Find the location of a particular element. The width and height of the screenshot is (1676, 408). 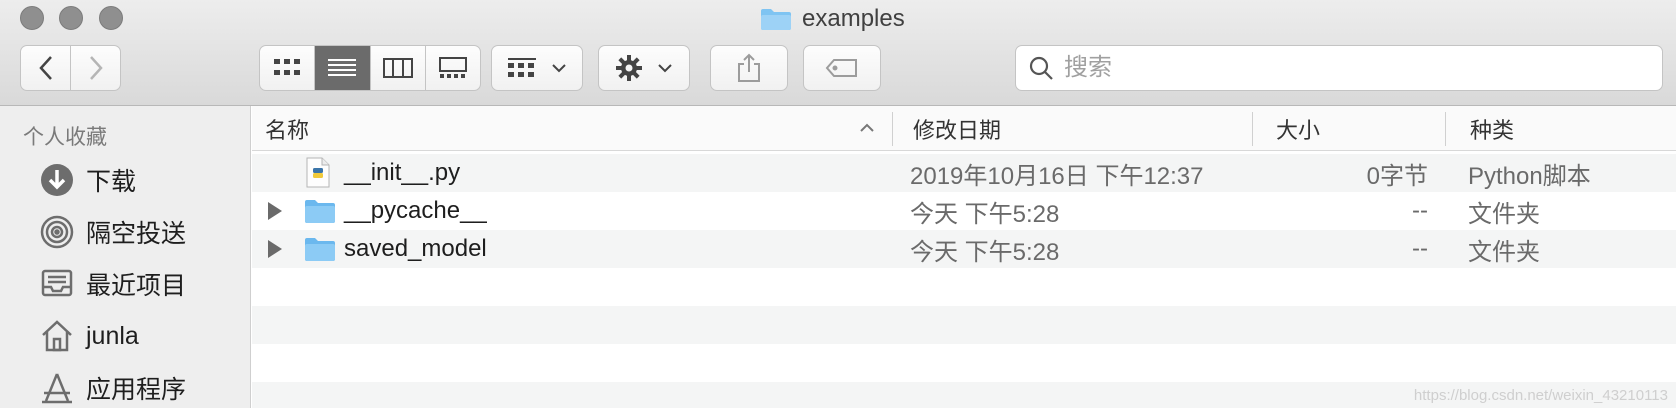

file-name: __init__.py is located at coordinates (402, 172).